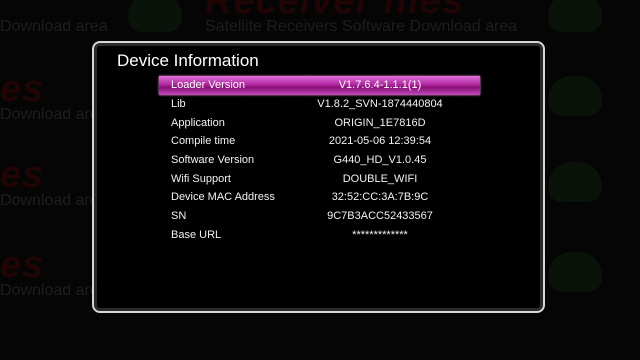 This screenshot has width=640, height=360. What do you see at coordinates (319, 235) in the screenshot?
I see `info-row-base-url: Base URL *************` at bounding box center [319, 235].